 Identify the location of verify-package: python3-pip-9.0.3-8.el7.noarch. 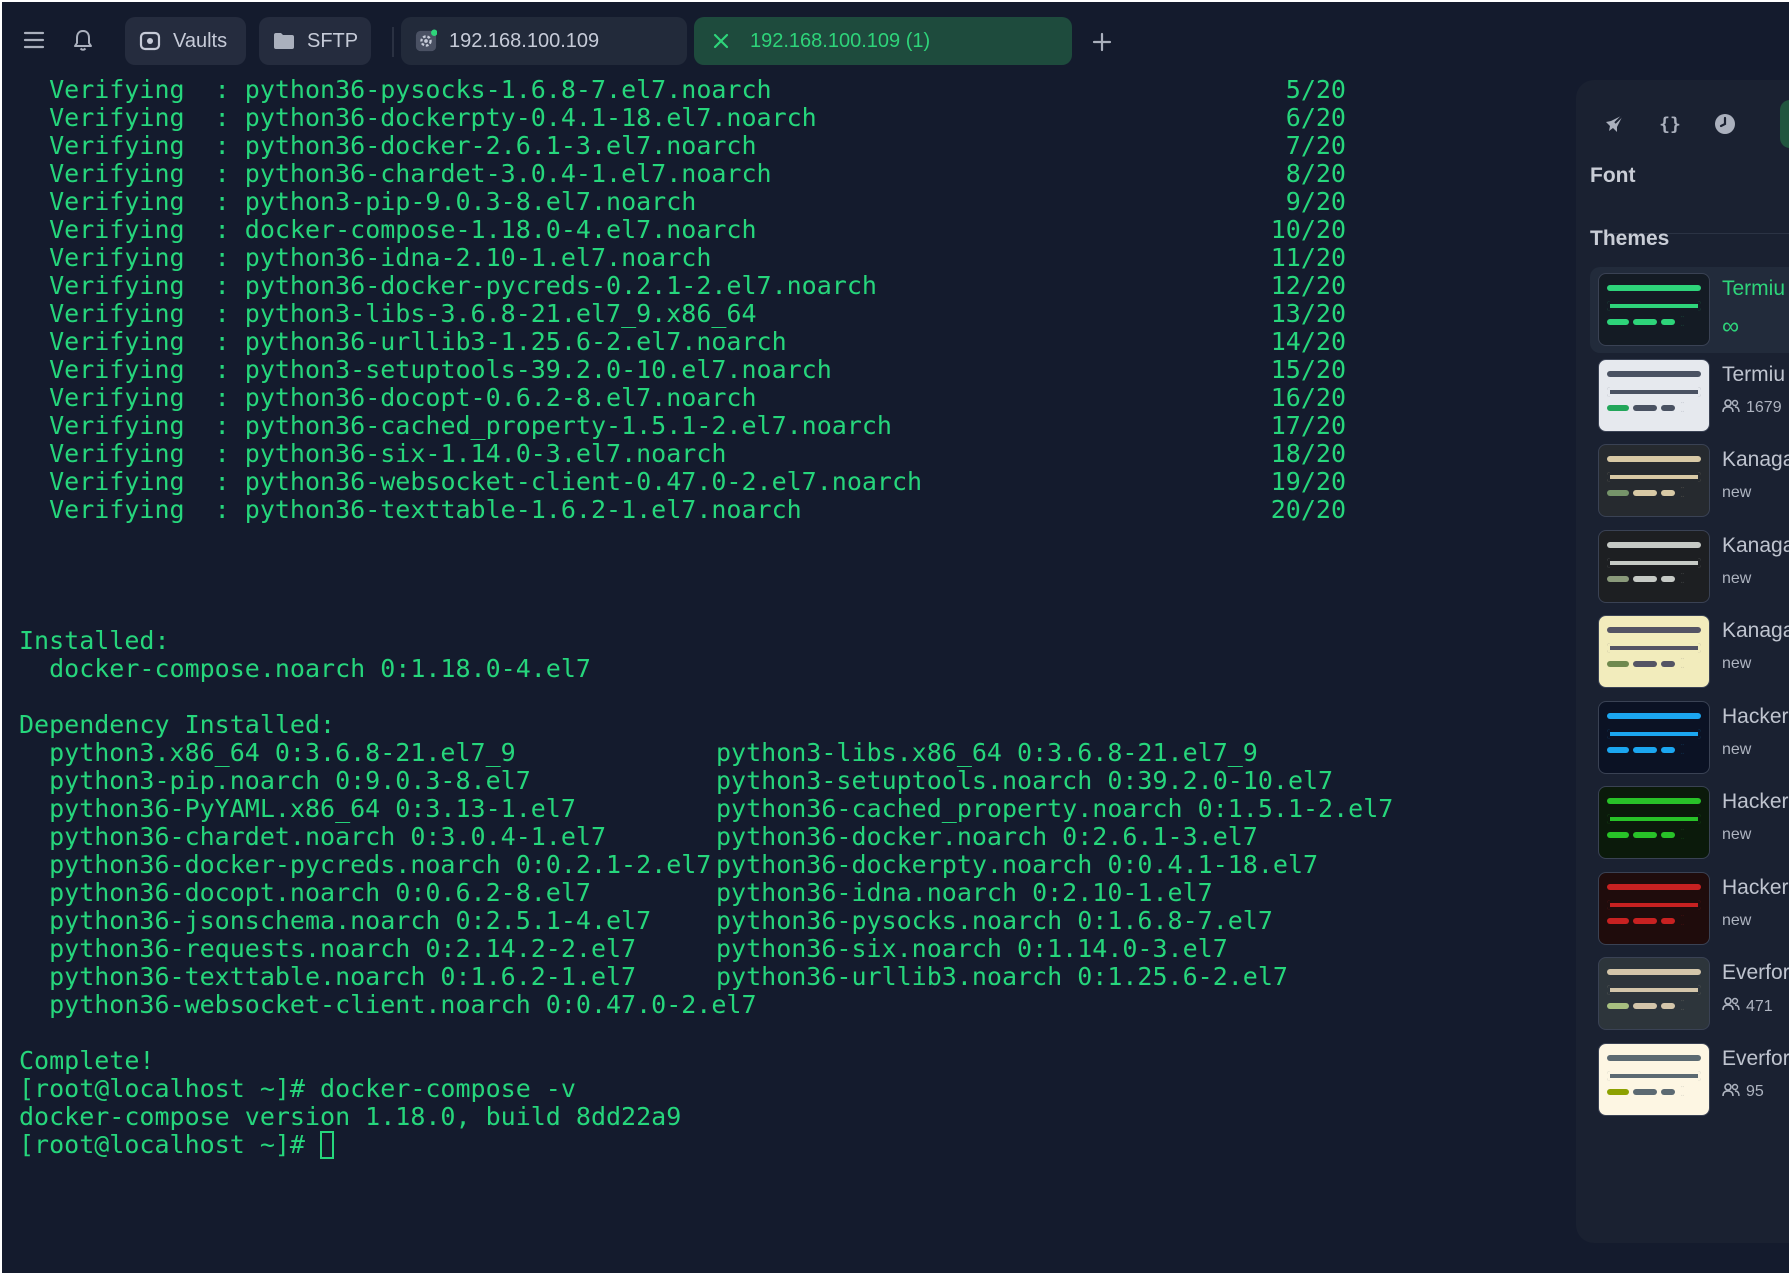
(470, 201).